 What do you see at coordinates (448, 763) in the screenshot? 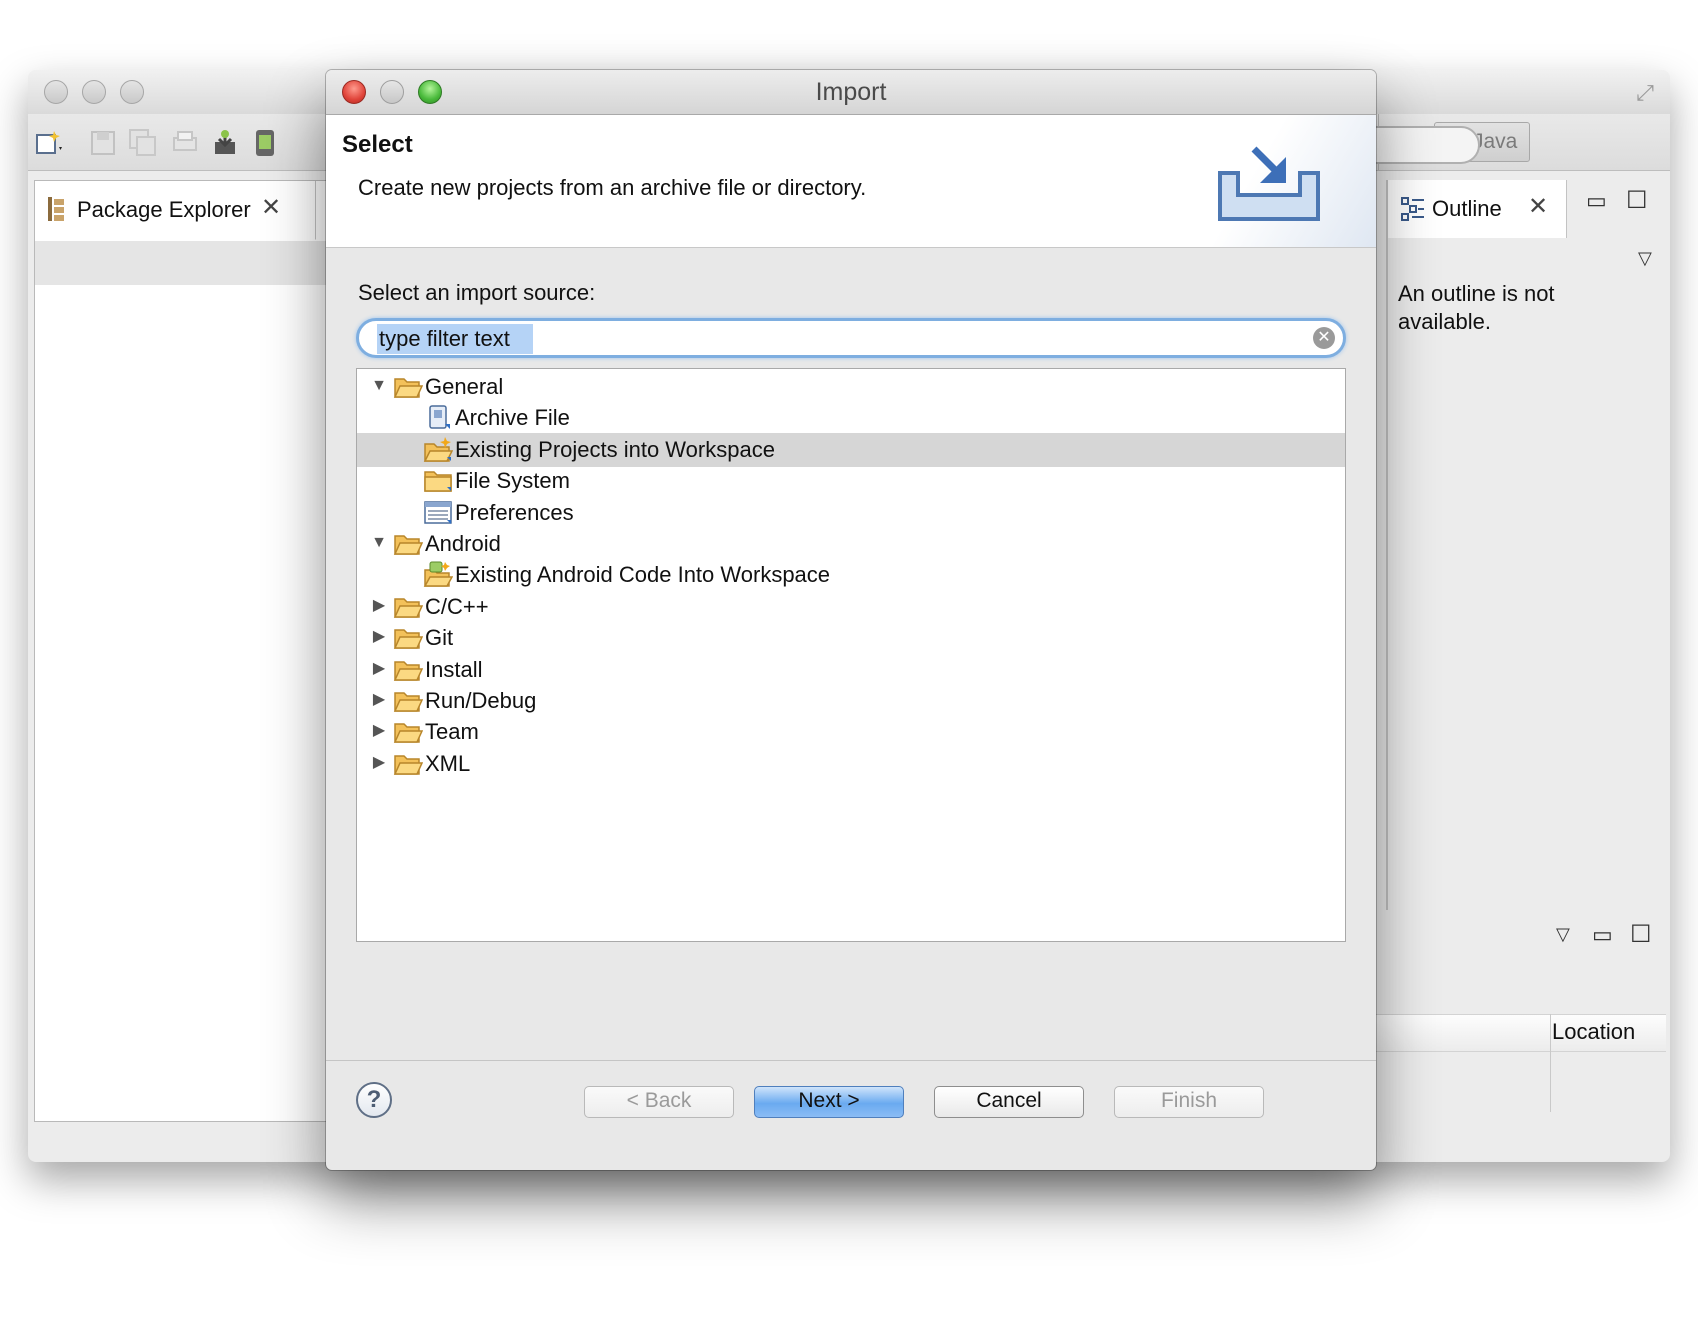
I see `tree-item-label: XML` at bounding box center [448, 763].